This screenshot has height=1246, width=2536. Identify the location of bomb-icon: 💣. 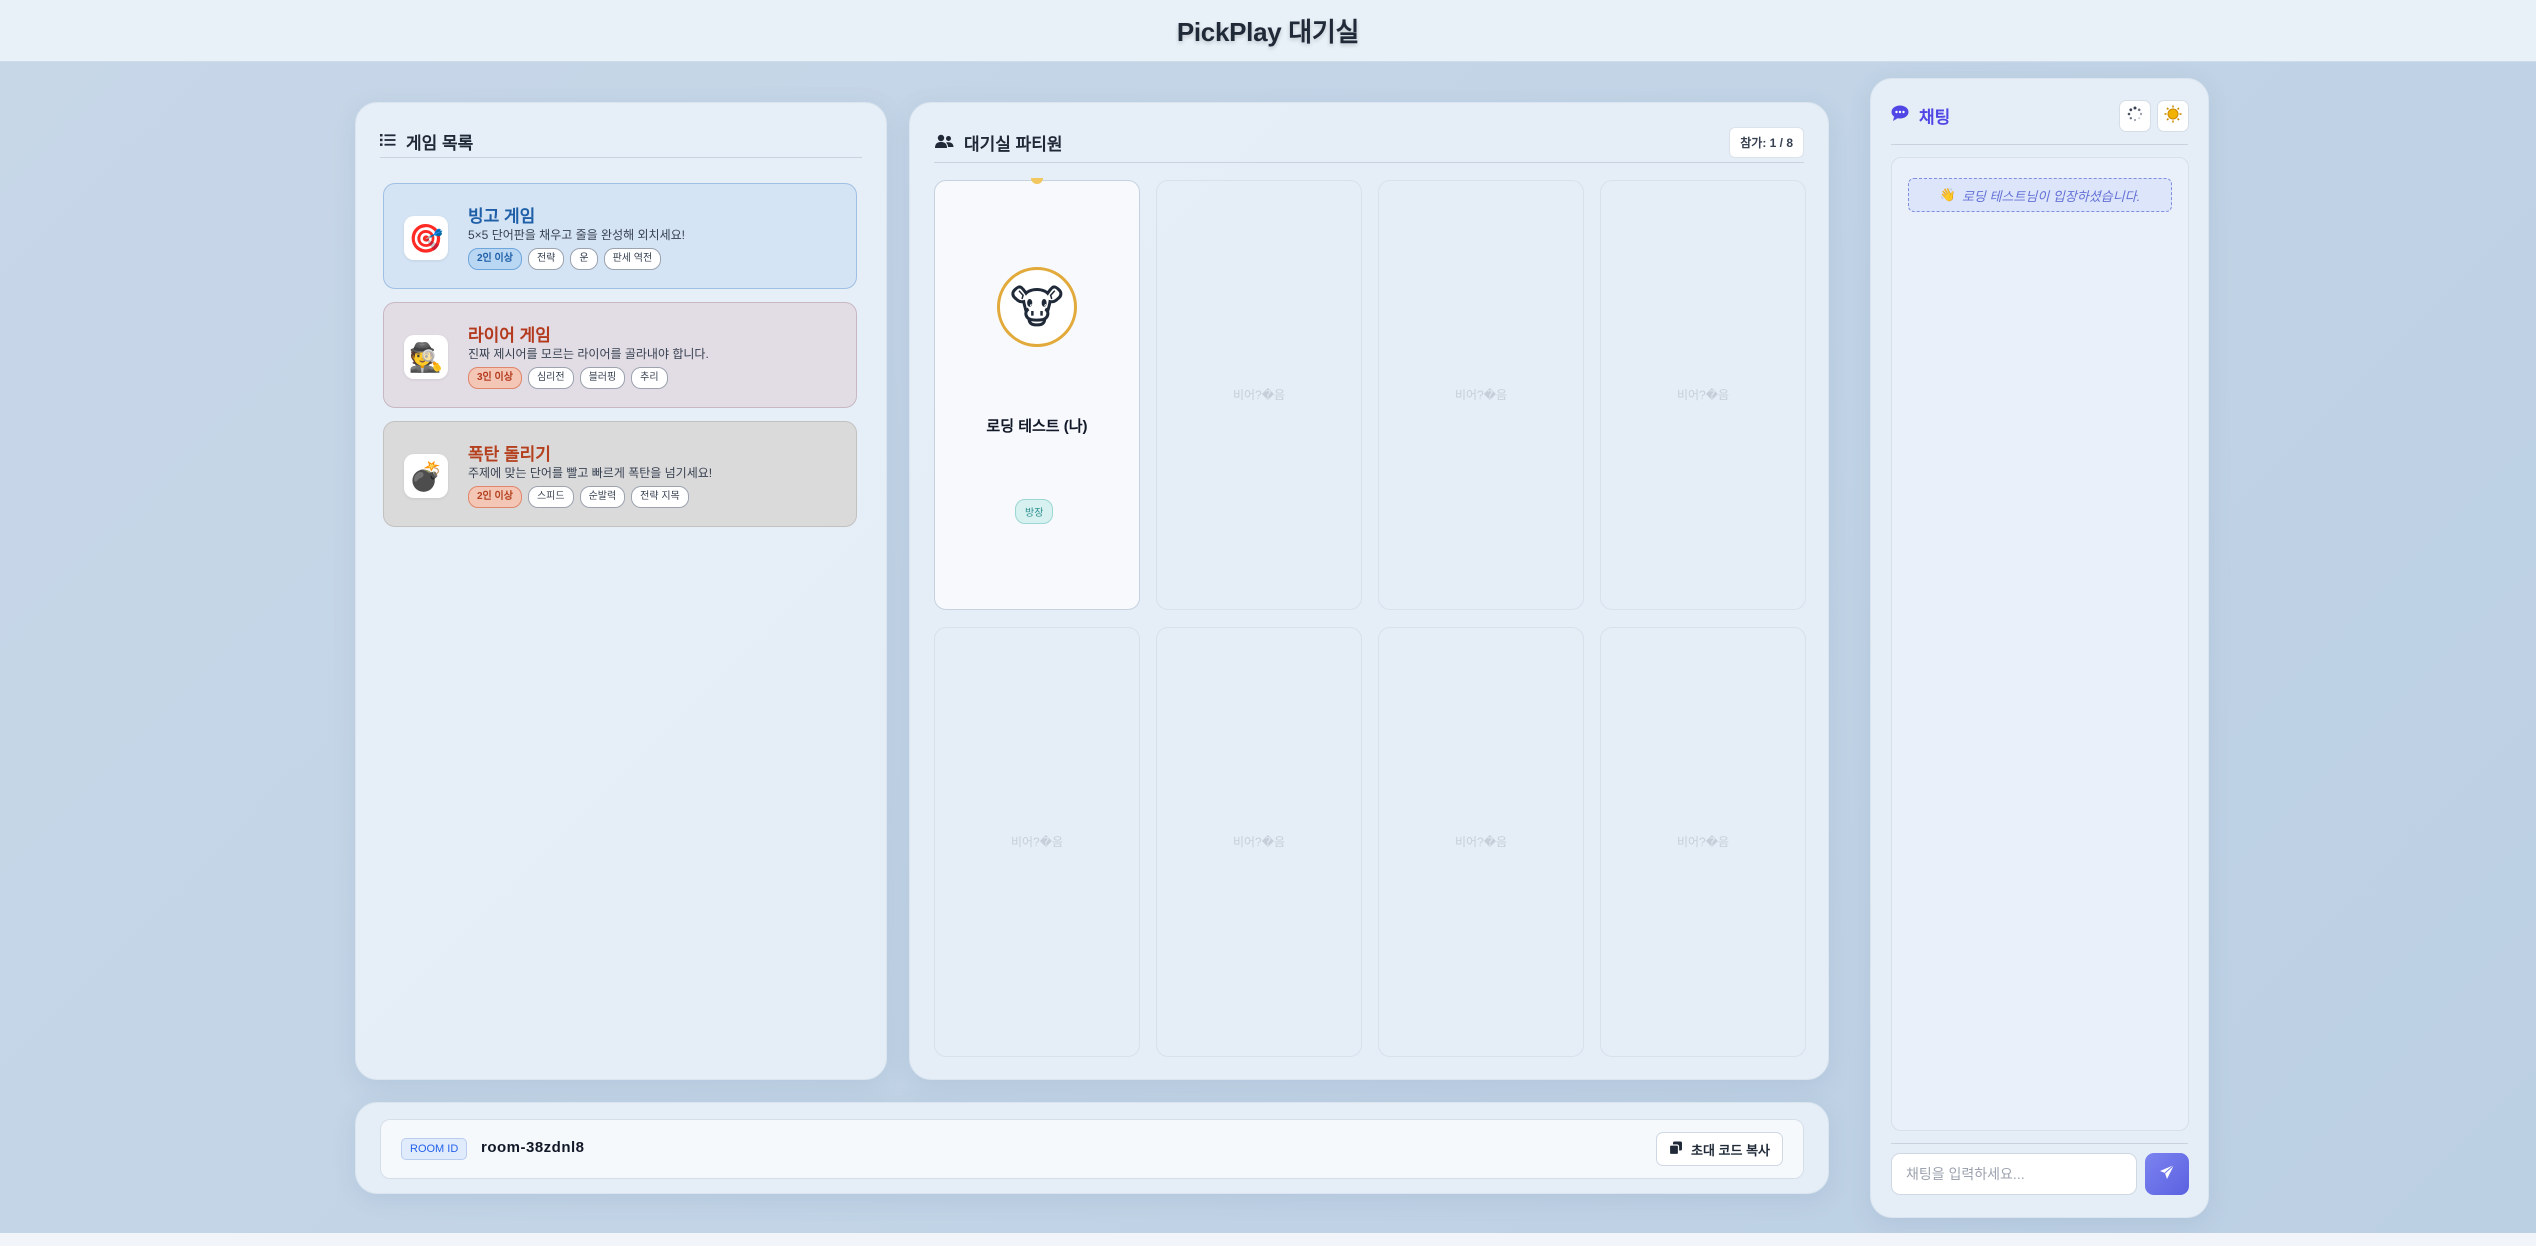
(426, 476).